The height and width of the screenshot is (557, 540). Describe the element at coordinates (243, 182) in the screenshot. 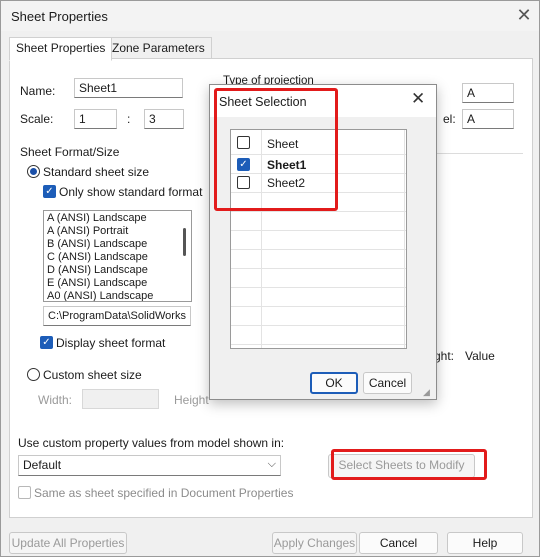

I see `sheet2-checkbox` at that location.